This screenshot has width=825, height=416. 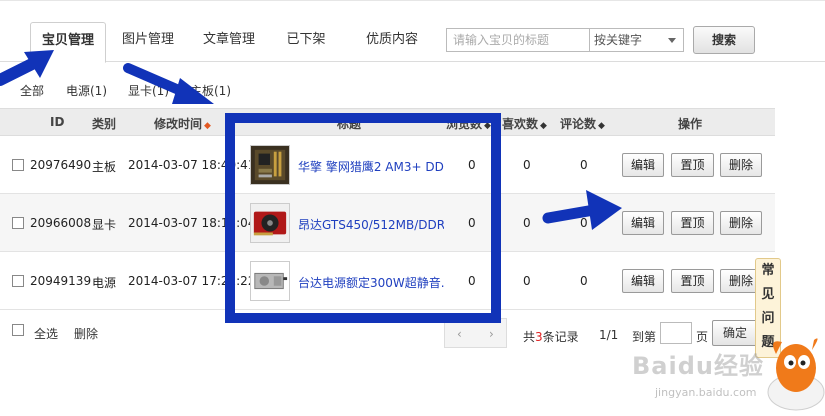 What do you see at coordinates (86, 333) in the screenshot?
I see `bulk-delete-link: 删除` at bounding box center [86, 333].